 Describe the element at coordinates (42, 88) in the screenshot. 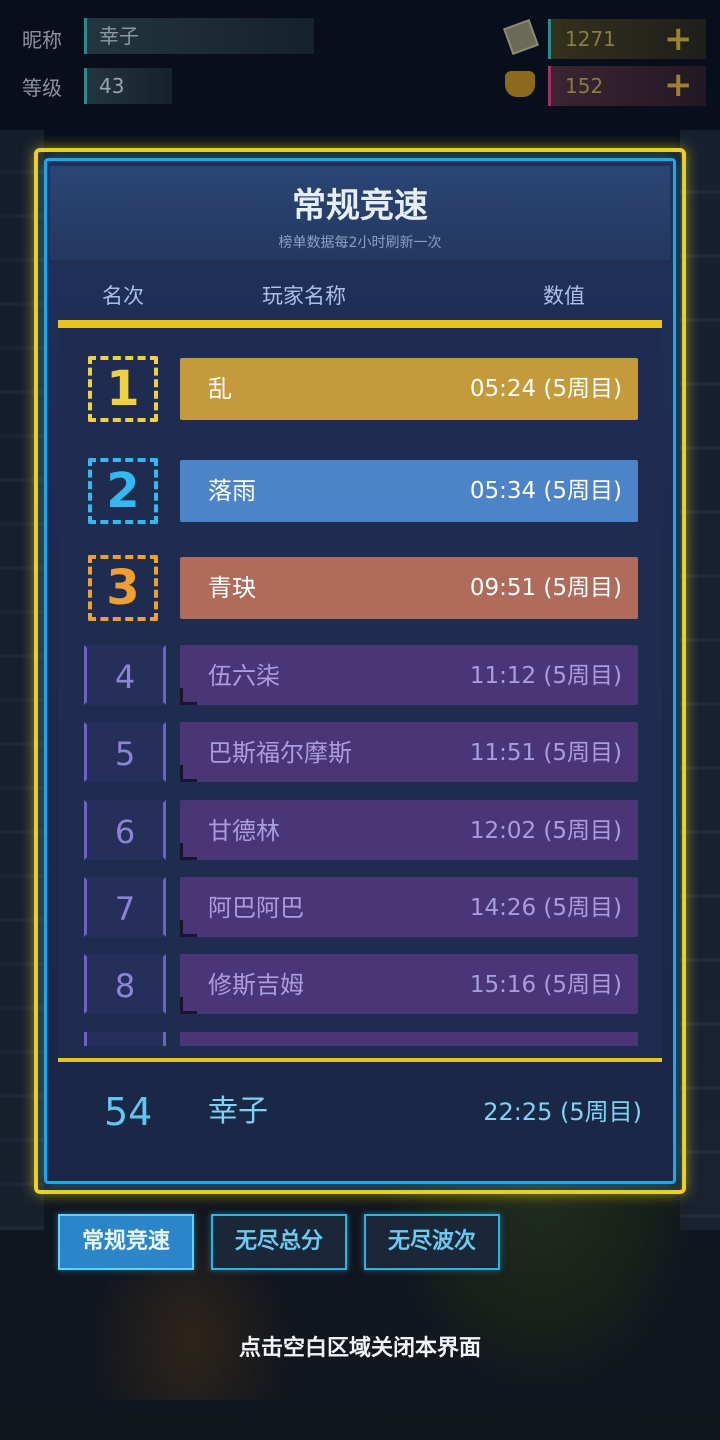

I see `level-label: 等级` at that location.